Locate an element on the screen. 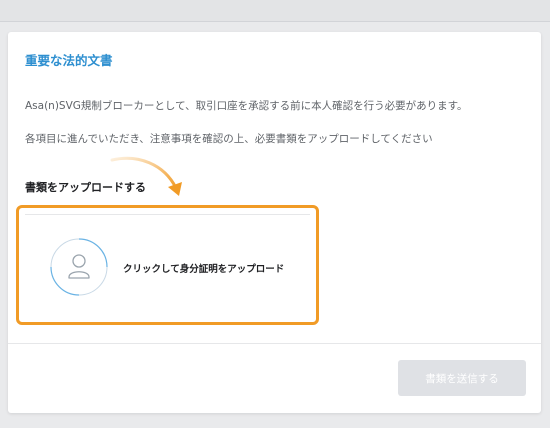 The width and height of the screenshot is (550, 428). page-title: 重要な法的文書 is located at coordinates (69, 60).